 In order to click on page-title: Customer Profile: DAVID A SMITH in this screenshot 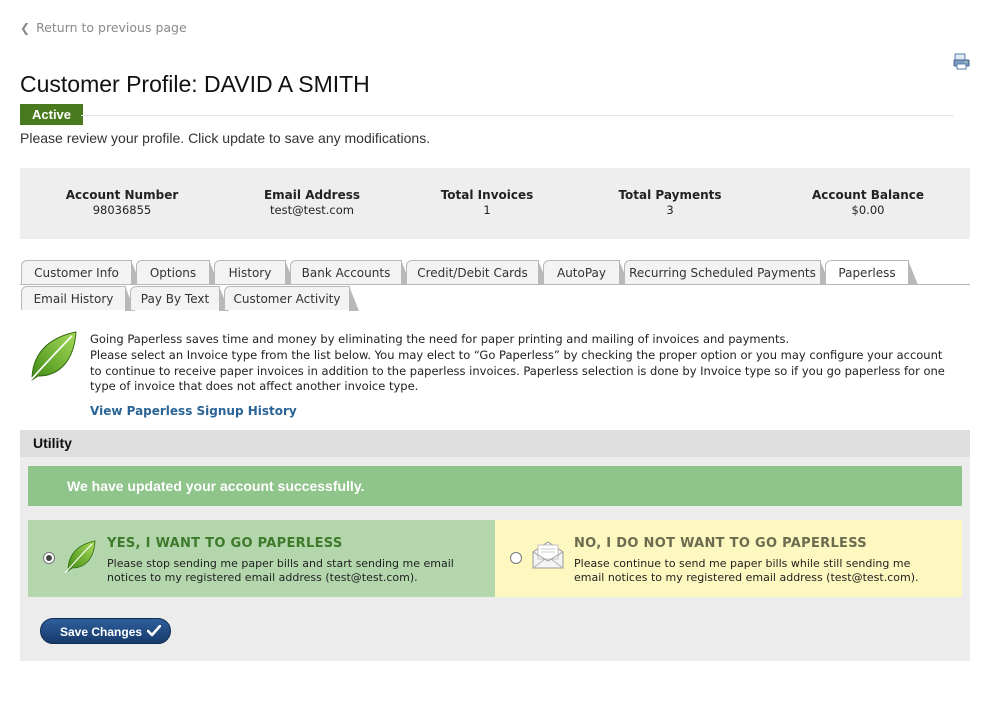, I will do `click(195, 84)`.